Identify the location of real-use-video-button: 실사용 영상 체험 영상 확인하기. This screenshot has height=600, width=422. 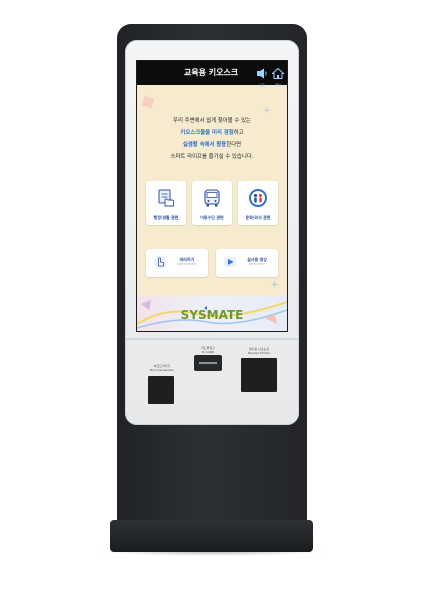
(247, 263).